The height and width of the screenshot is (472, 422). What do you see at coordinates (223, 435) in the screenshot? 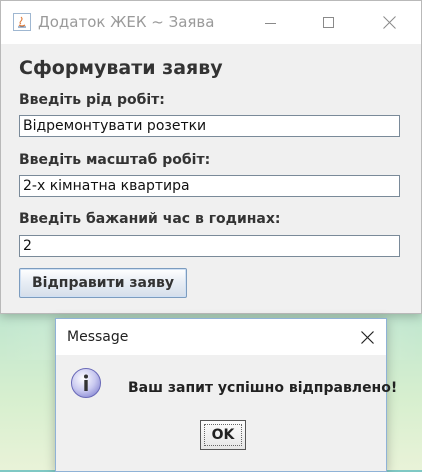
I see `ok-button: OK` at bounding box center [223, 435].